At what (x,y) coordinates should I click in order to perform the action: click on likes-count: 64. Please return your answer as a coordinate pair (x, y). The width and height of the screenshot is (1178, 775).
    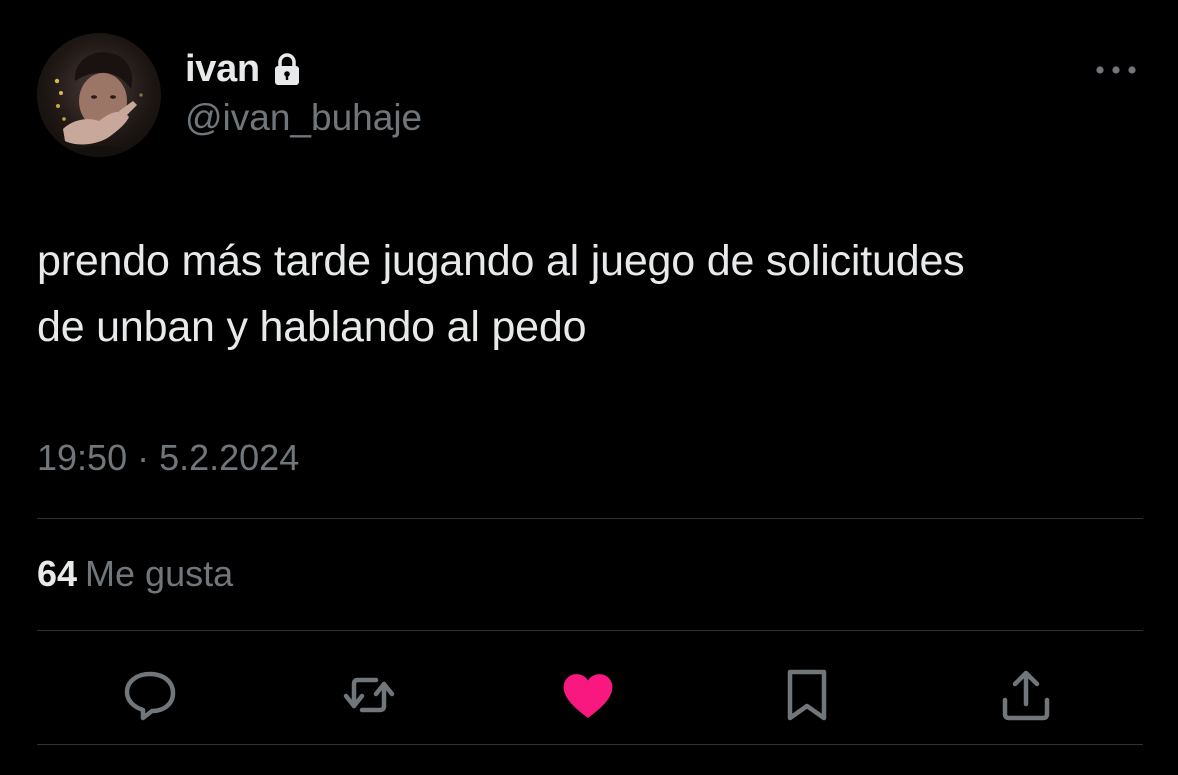
    Looking at the image, I should click on (57, 573).